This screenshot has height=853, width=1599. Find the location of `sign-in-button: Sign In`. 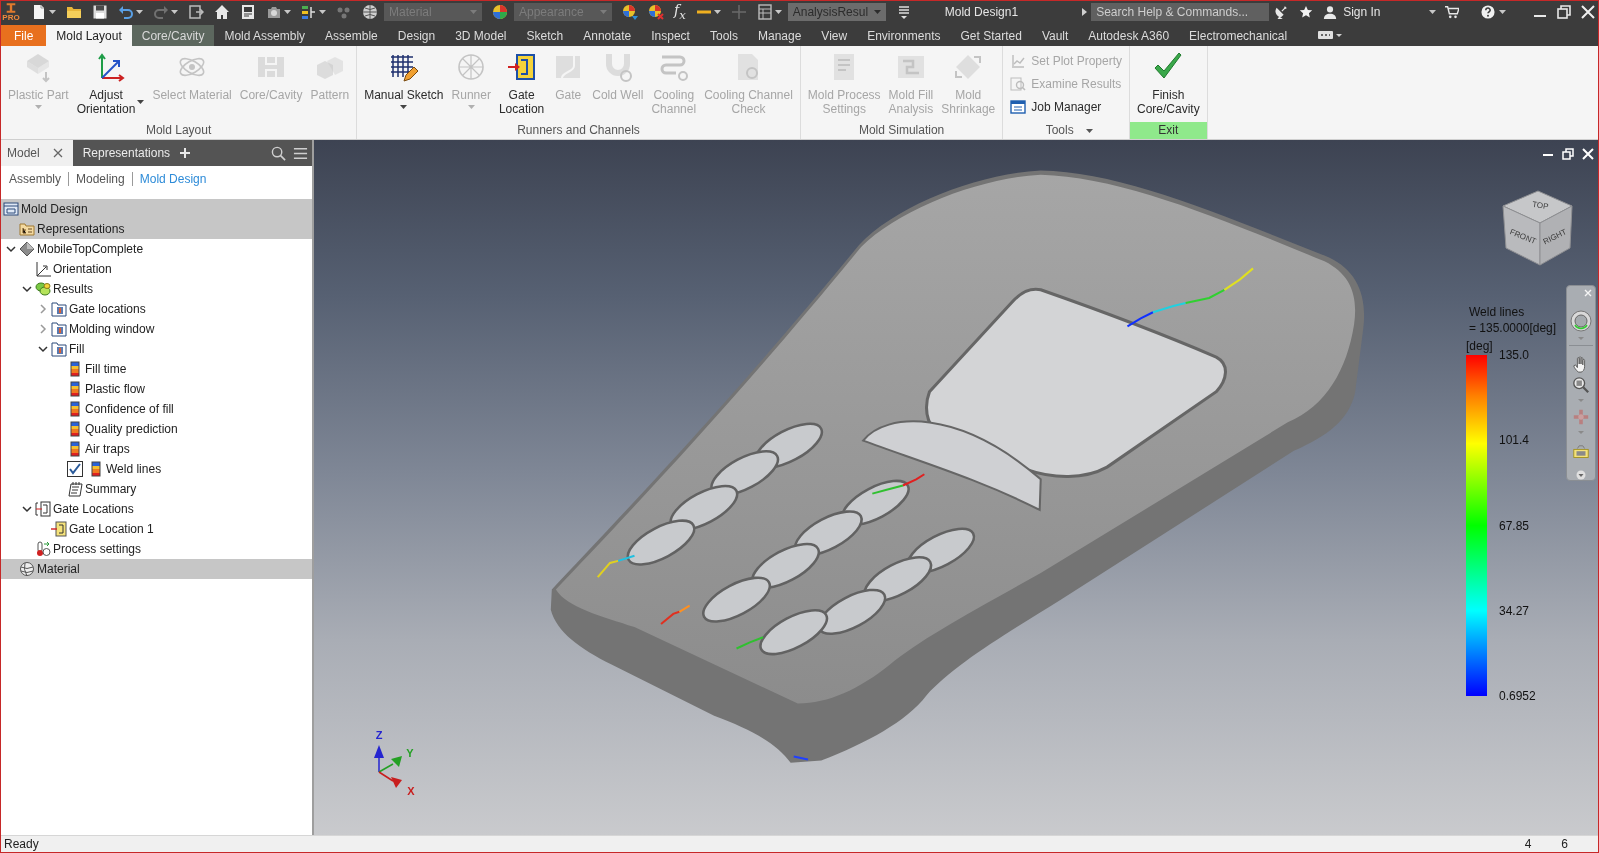

sign-in-button: Sign In is located at coordinates (1362, 12).